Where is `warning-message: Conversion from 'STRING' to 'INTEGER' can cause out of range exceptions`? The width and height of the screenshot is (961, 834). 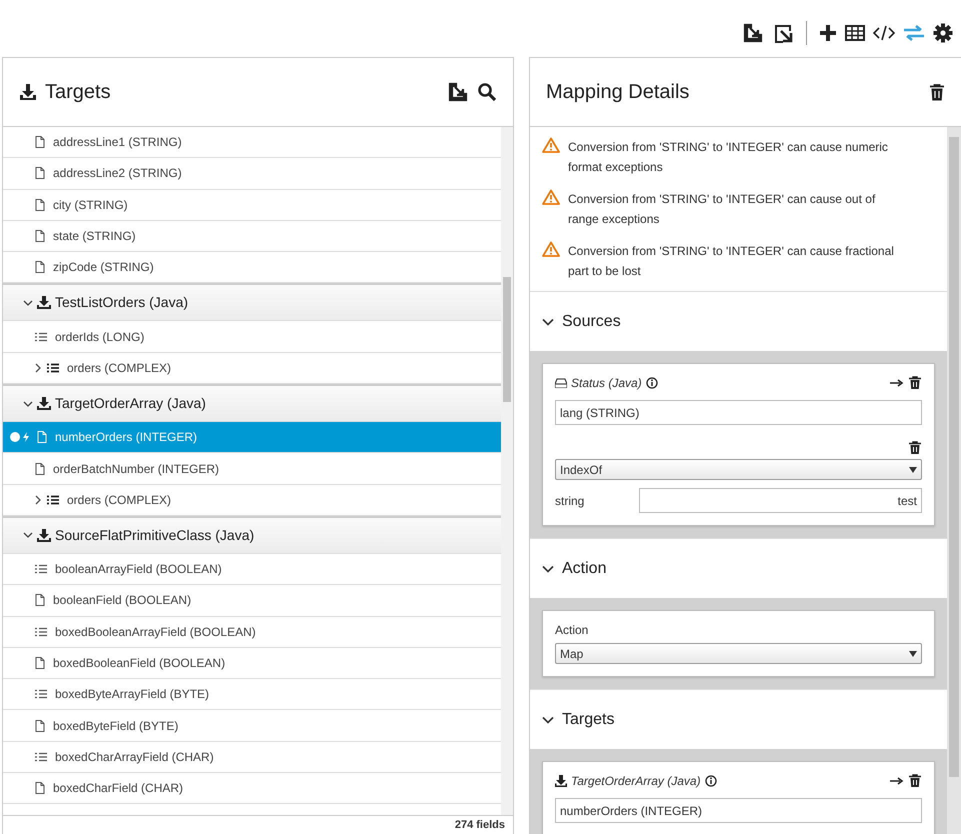 warning-message: Conversion from 'STRING' to 'INTEGER' can cause out of range exceptions is located at coordinates (722, 209).